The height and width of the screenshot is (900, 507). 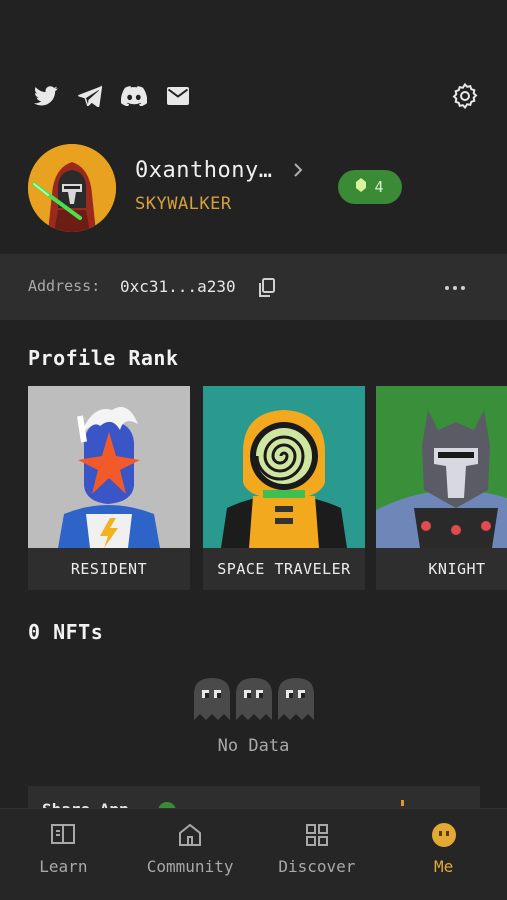 I want to click on book-icon, so click(x=63, y=835).